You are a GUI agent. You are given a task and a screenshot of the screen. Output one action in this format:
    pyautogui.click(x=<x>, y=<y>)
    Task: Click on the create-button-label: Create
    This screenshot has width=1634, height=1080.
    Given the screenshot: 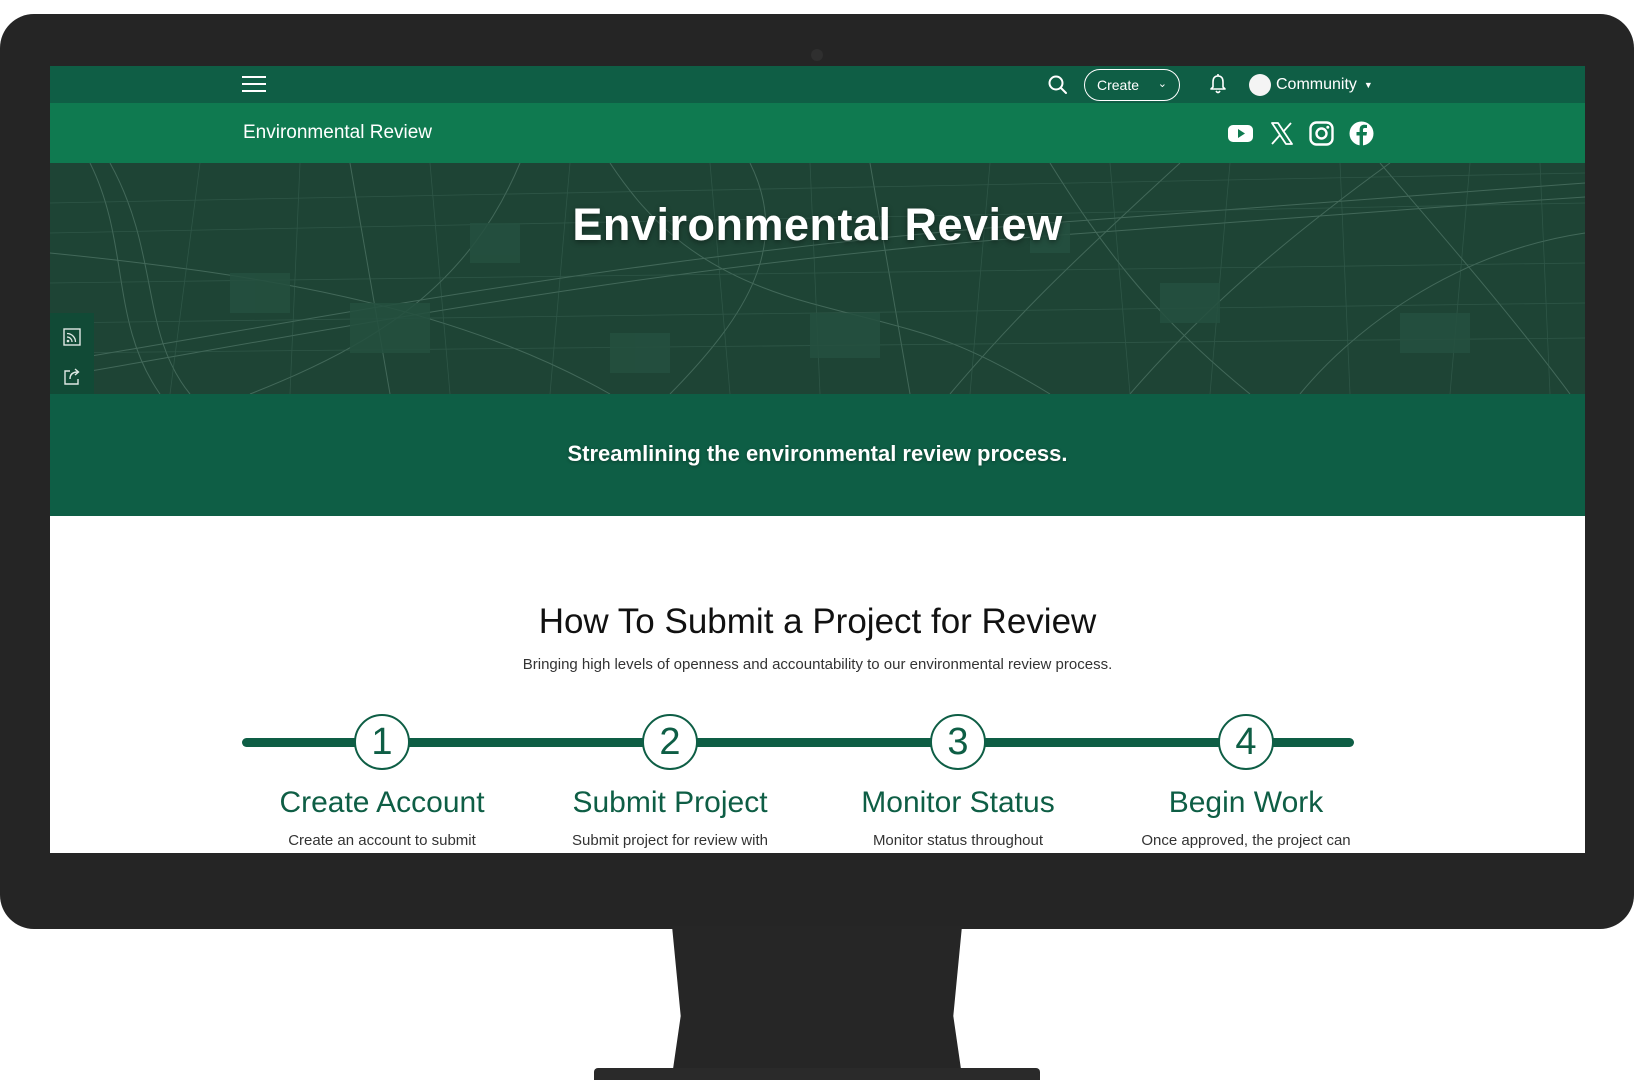 What is the action you would take?
    pyautogui.click(x=1118, y=84)
    